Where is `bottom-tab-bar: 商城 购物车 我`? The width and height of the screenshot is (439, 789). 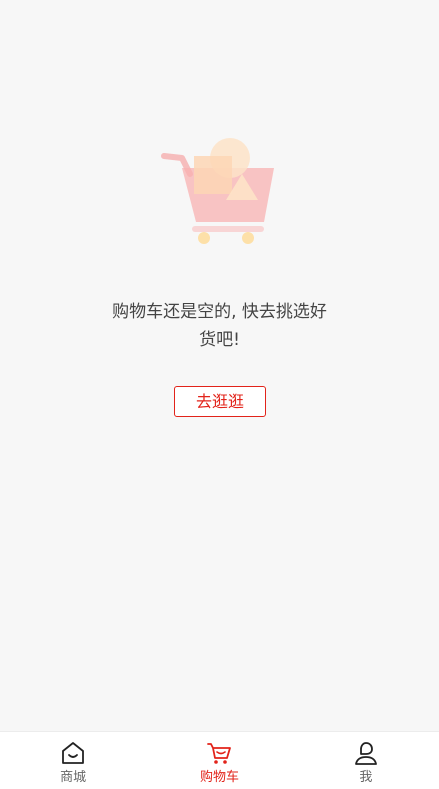 bottom-tab-bar: 商城 购物车 我 is located at coordinates (219, 760).